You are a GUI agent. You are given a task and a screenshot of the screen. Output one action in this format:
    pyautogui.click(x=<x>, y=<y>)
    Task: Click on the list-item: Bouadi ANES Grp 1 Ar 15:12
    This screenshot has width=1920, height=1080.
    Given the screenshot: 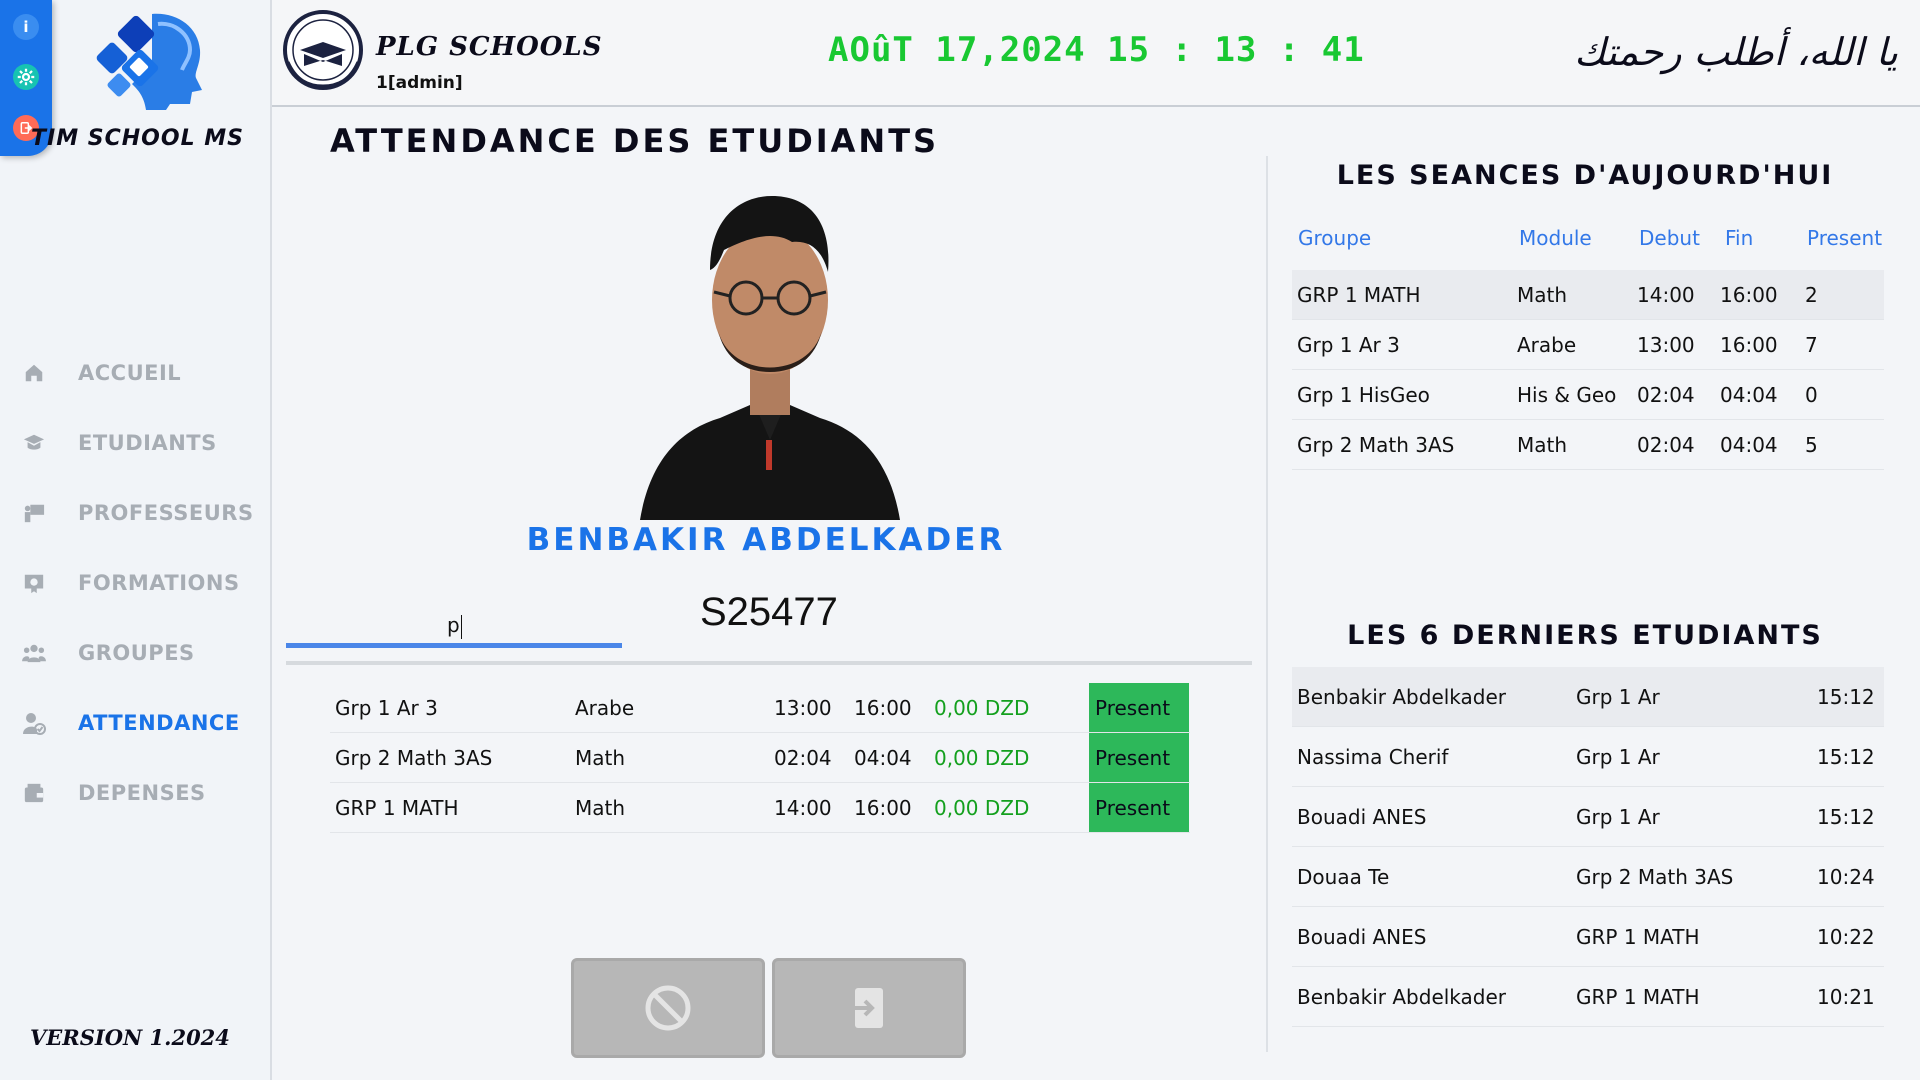 What is the action you would take?
    pyautogui.click(x=1588, y=817)
    